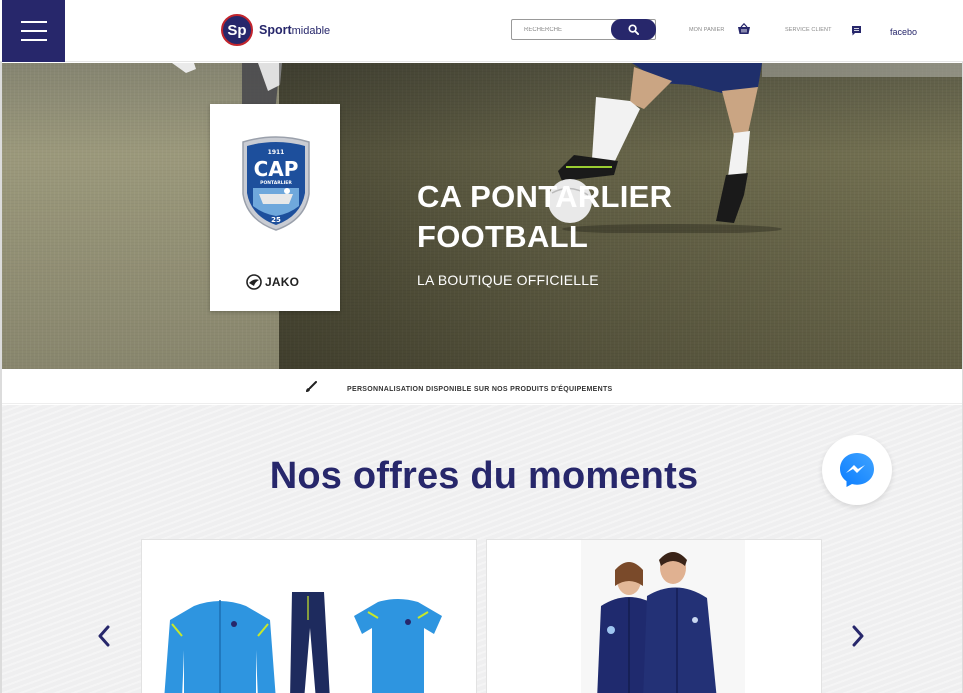  I want to click on logo-word-light: midable, so click(311, 31).